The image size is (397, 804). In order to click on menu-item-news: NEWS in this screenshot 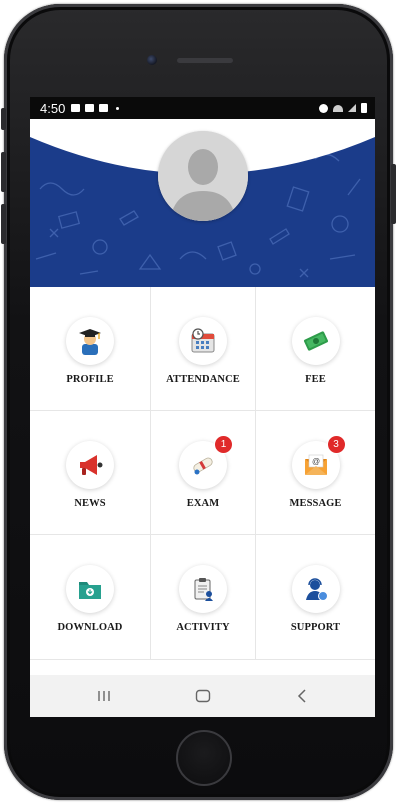, I will do `click(90, 473)`.